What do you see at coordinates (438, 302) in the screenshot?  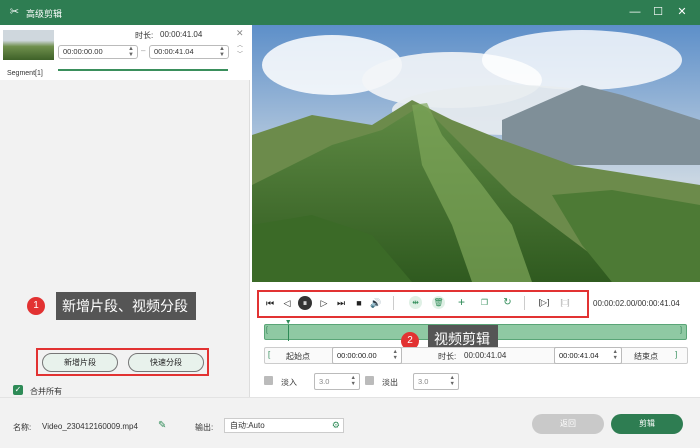 I see `delete-icon: 🗑` at bounding box center [438, 302].